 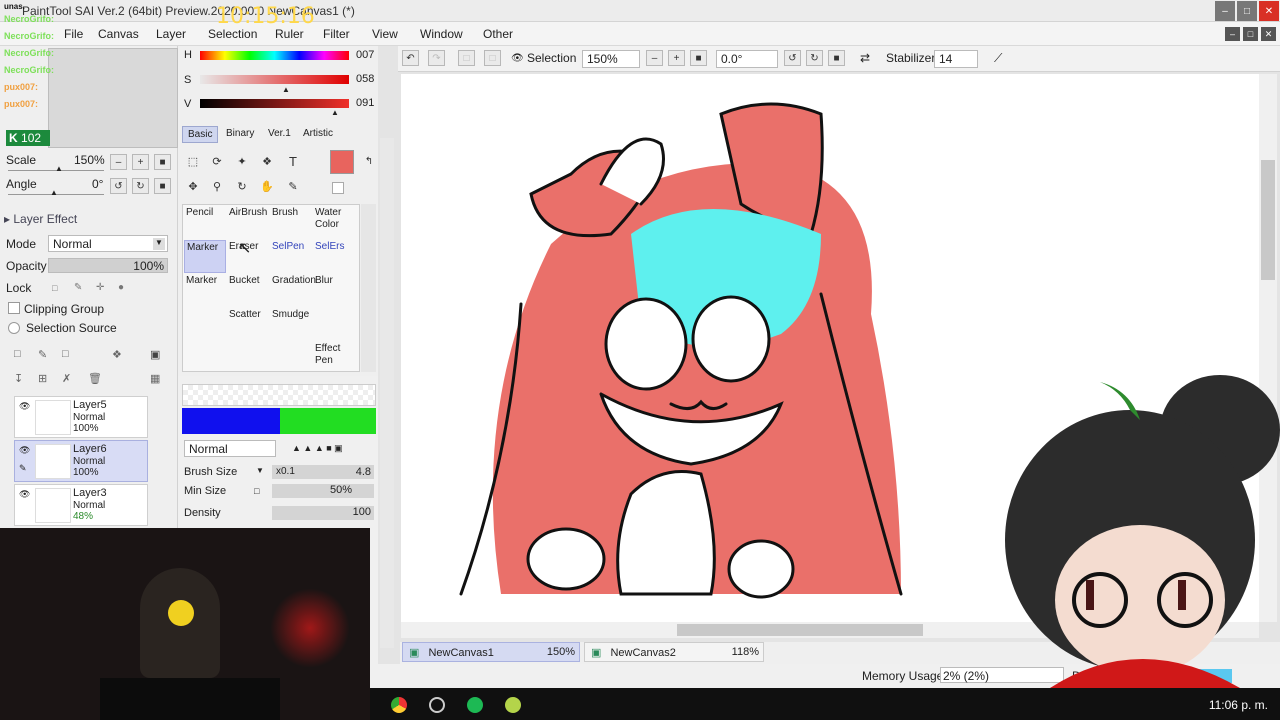 What do you see at coordinates (108, 243) in the screenshot?
I see `layer-mode-select: Normal ▼` at bounding box center [108, 243].